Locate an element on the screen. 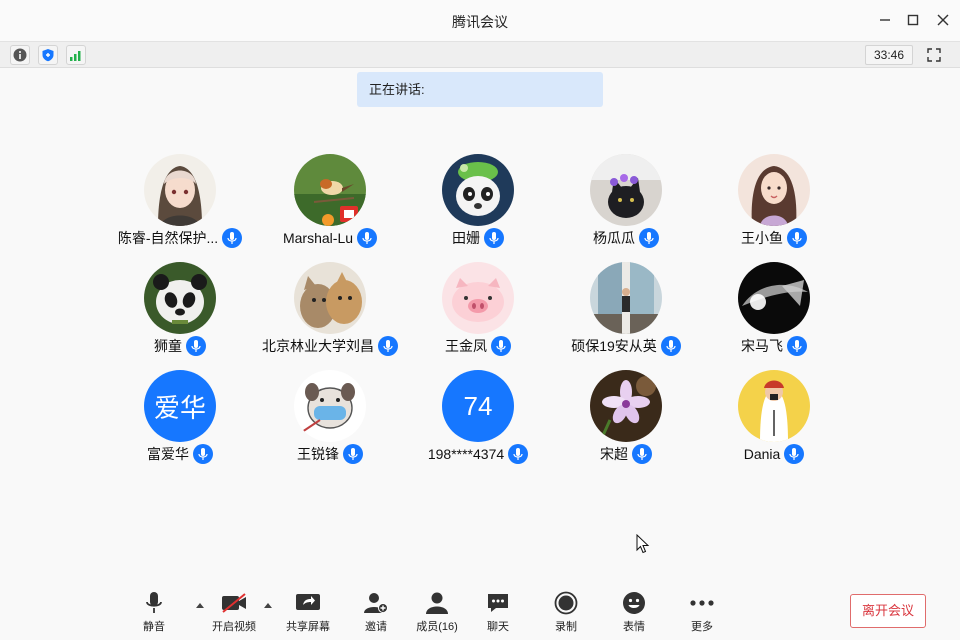 This screenshot has width=960, height=640. chat-icon is located at coordinates (498, 603).